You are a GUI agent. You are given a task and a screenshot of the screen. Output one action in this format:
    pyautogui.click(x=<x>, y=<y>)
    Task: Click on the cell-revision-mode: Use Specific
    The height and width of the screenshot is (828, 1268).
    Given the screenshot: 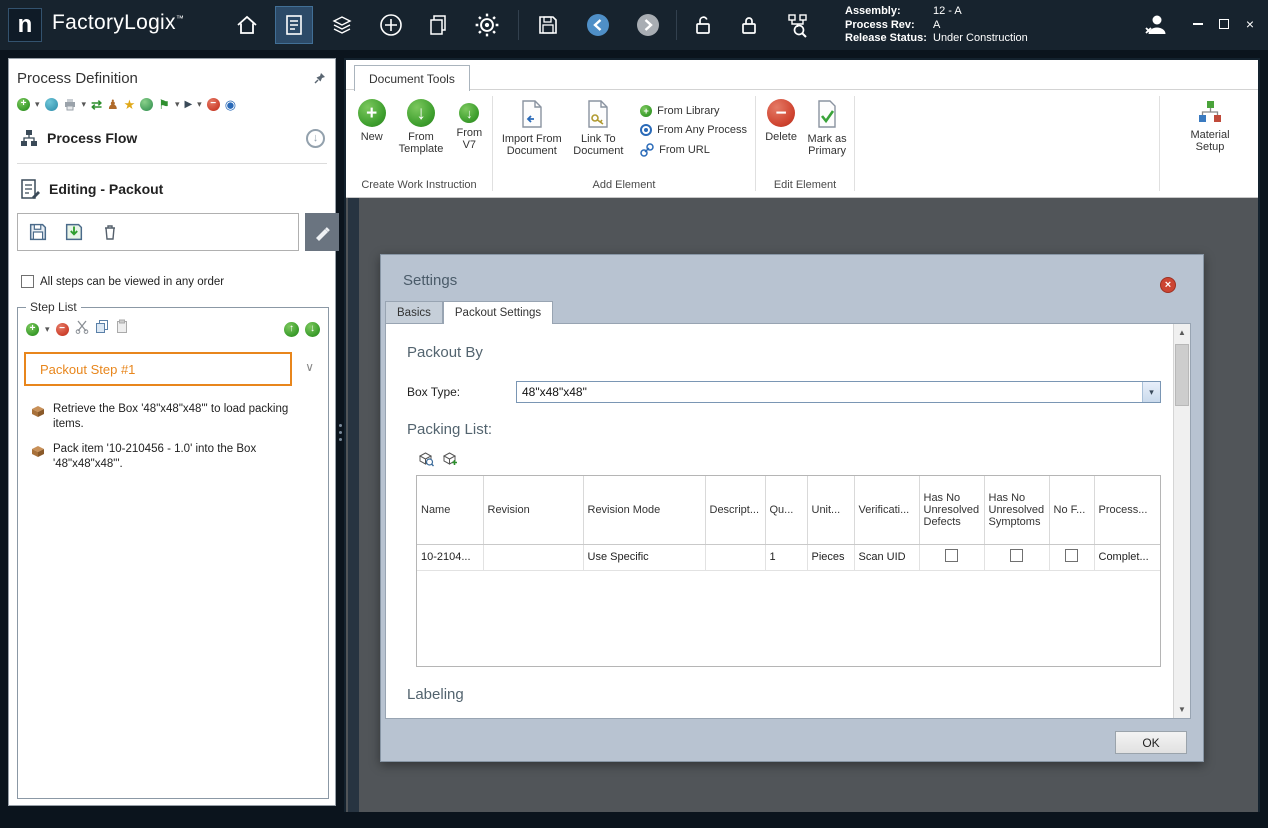 What is the action you would take?
    pyautogui.click(x=644, y=557)
    